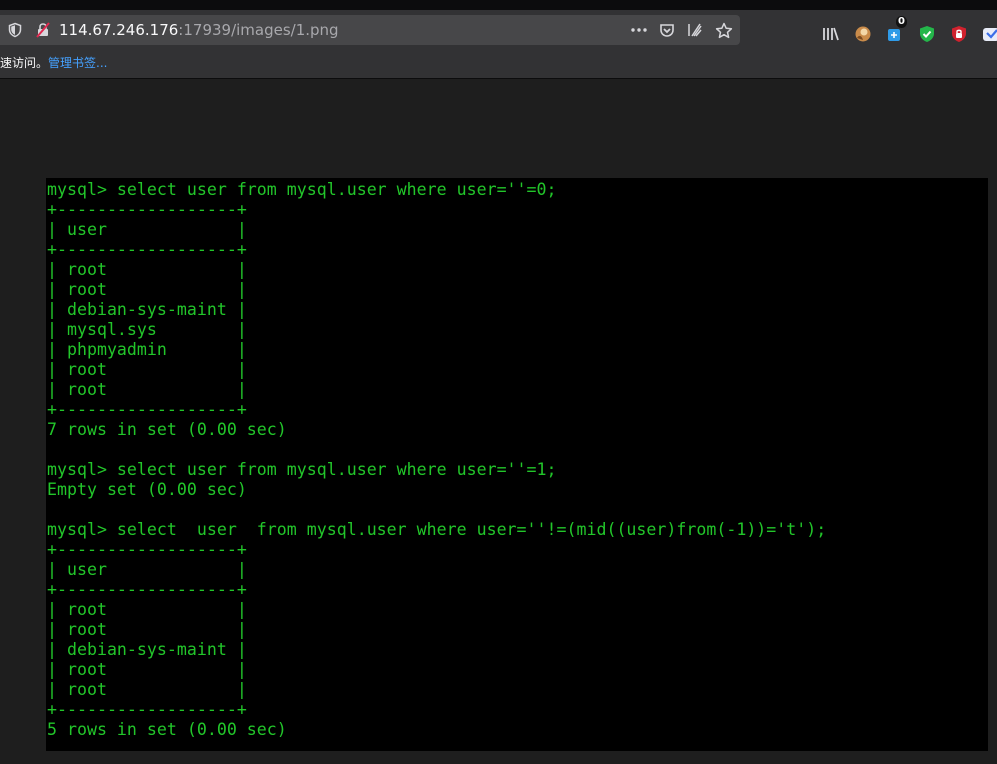 This screenshot has height=764, width=997. What do you see at coordinates (147, 329) in the screenshot?
I see `terminal-line: | mysql.sys |` at bounding box center [147, 329].